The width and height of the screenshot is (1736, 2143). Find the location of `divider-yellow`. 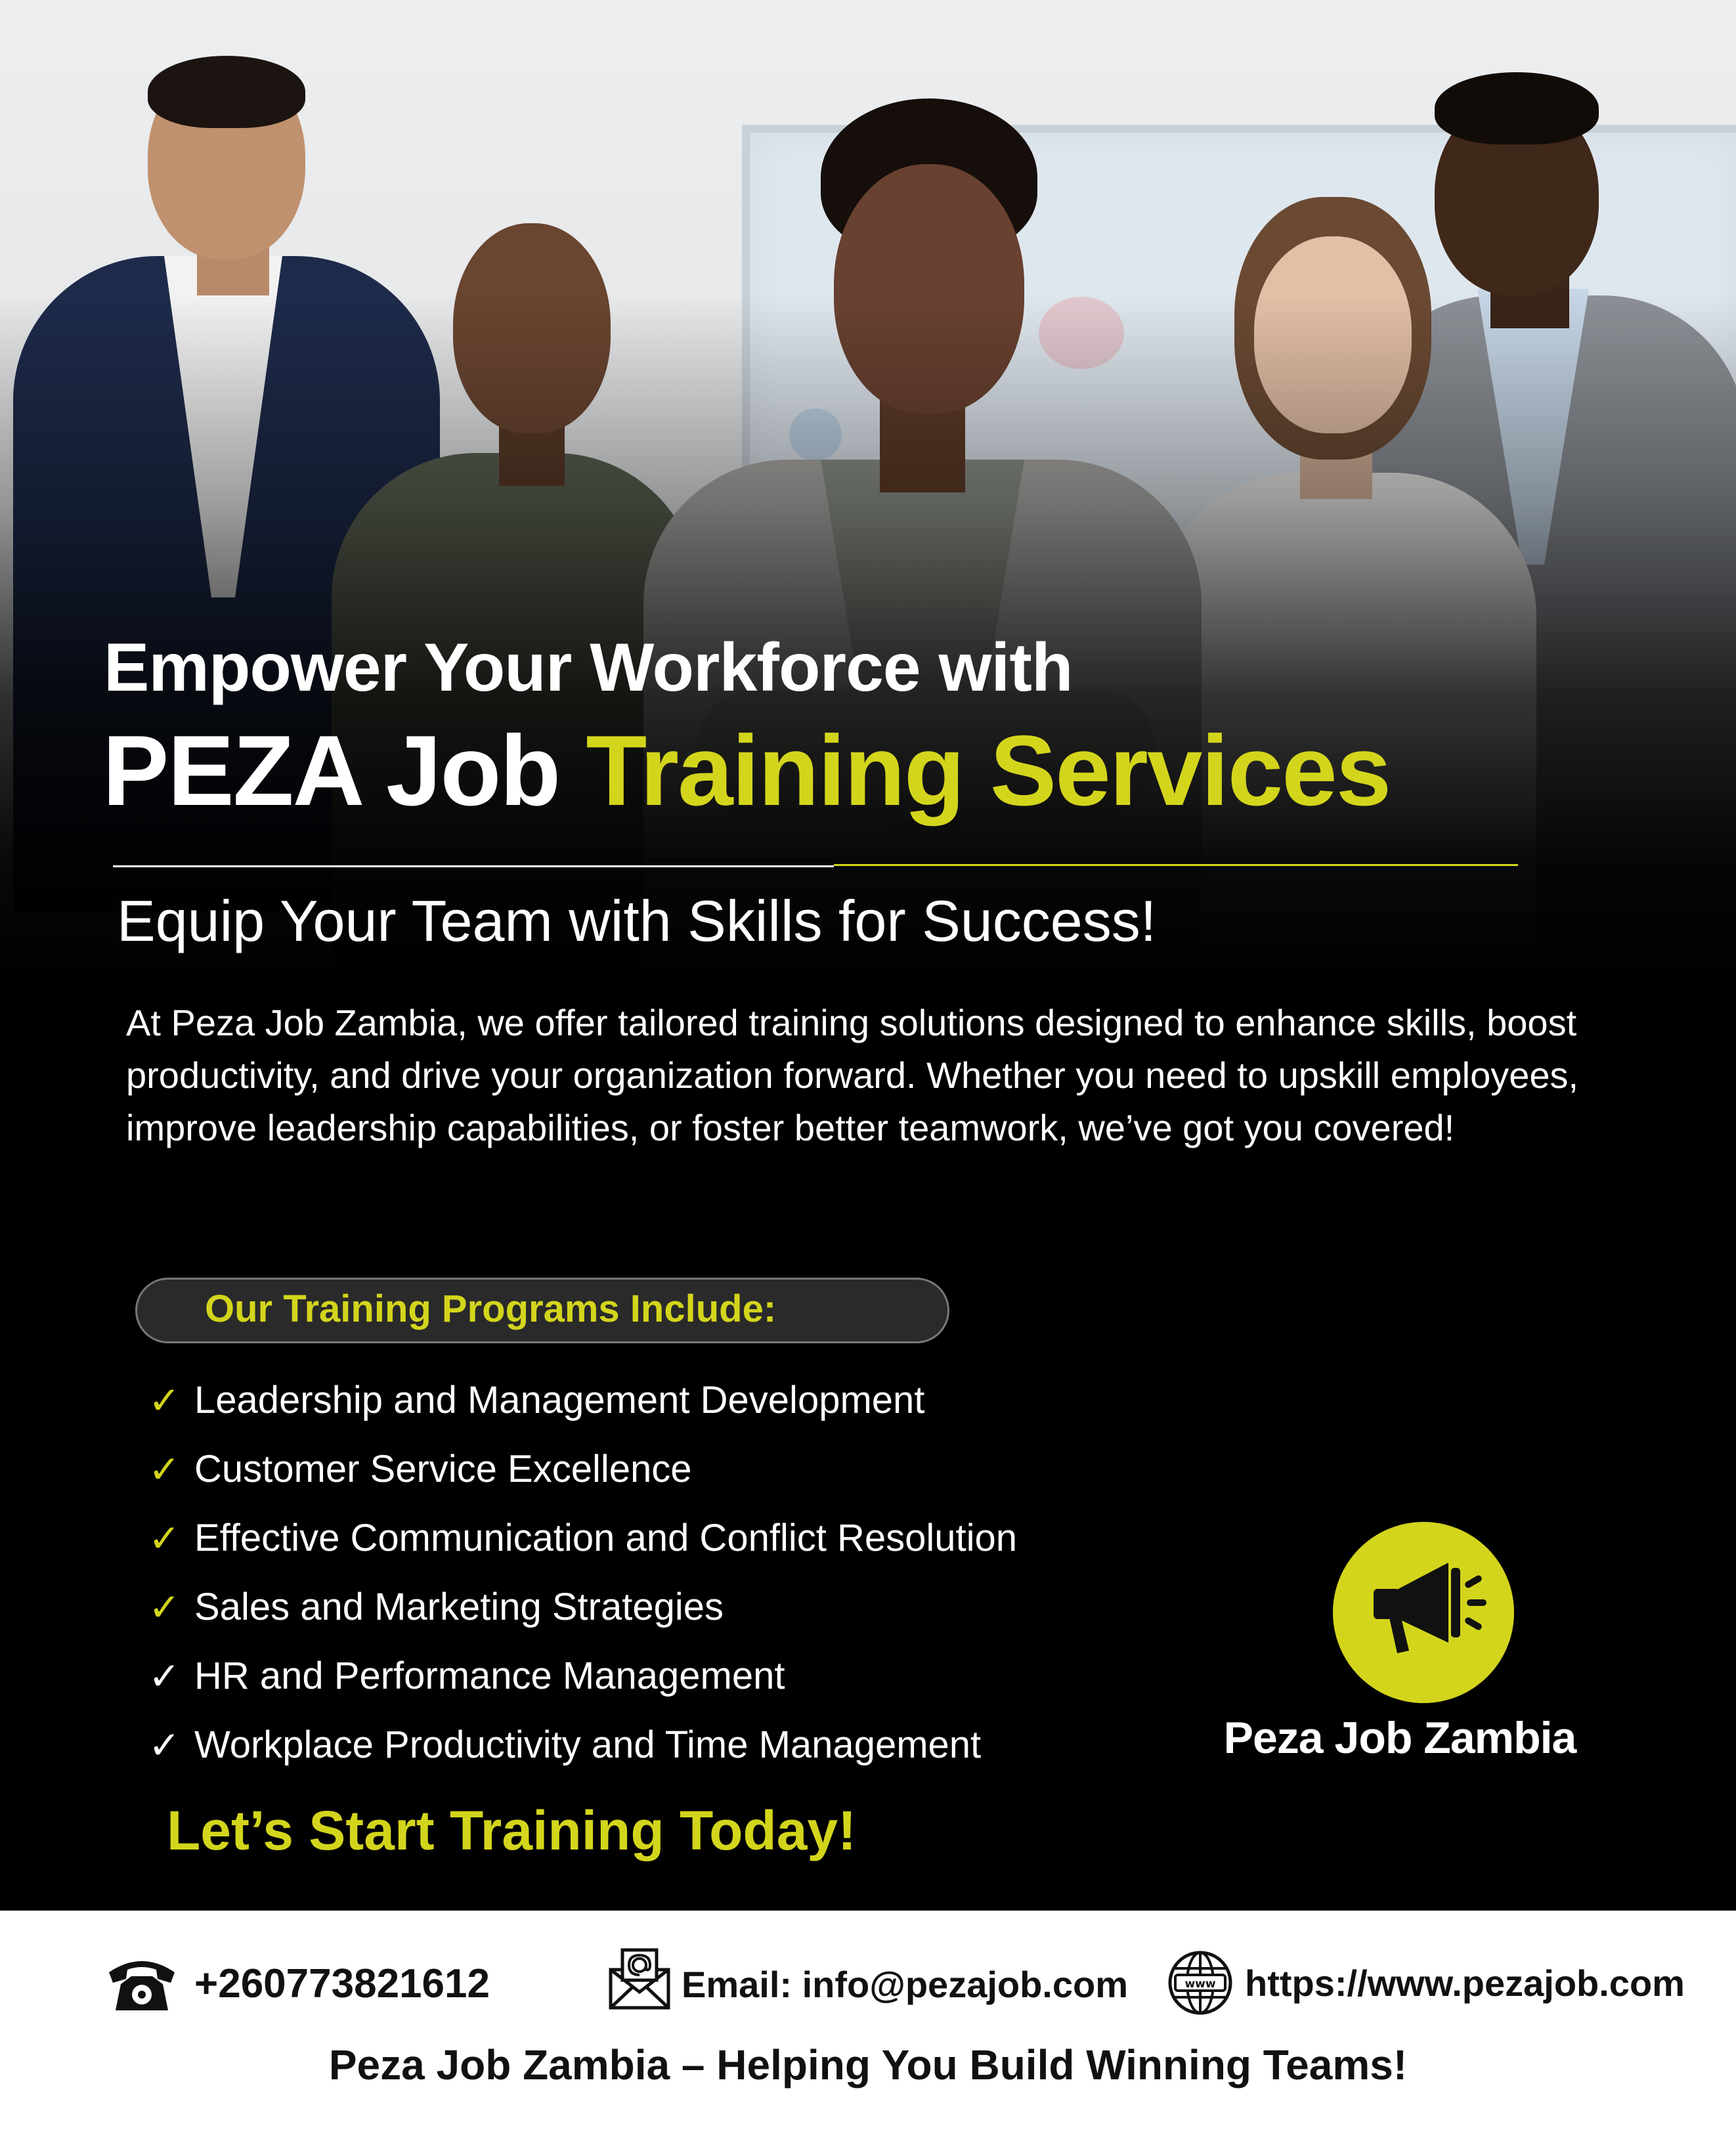

divider-yellow is located at coordinates (1176, 865).